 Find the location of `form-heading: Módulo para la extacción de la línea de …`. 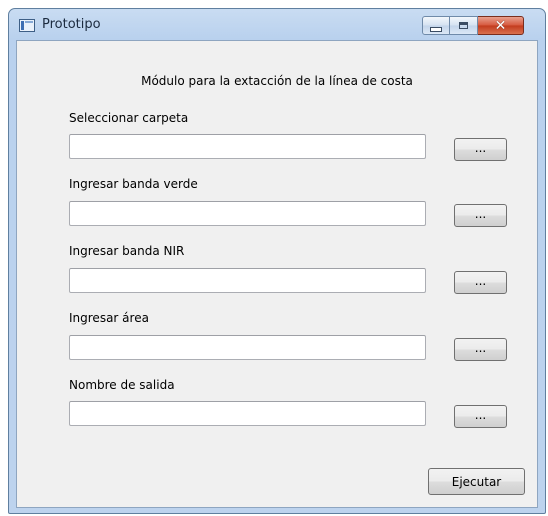

form-heading: Módulo para la extacción de la línea de … is located at coordinates (277, 81).